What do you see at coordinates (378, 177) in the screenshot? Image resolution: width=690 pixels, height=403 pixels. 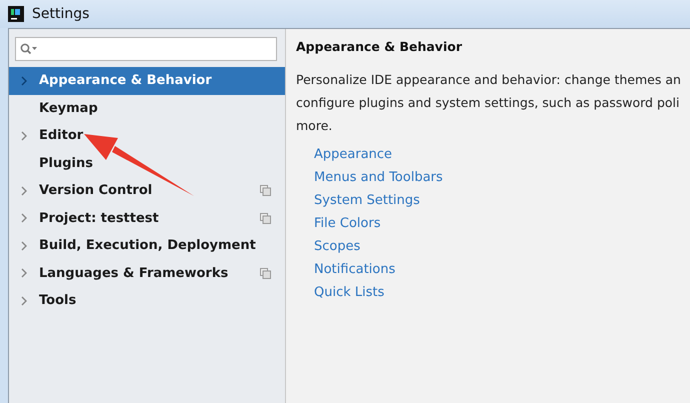 I see `settings-link: Menus and Toolbars` at bounding box center [378, 177].